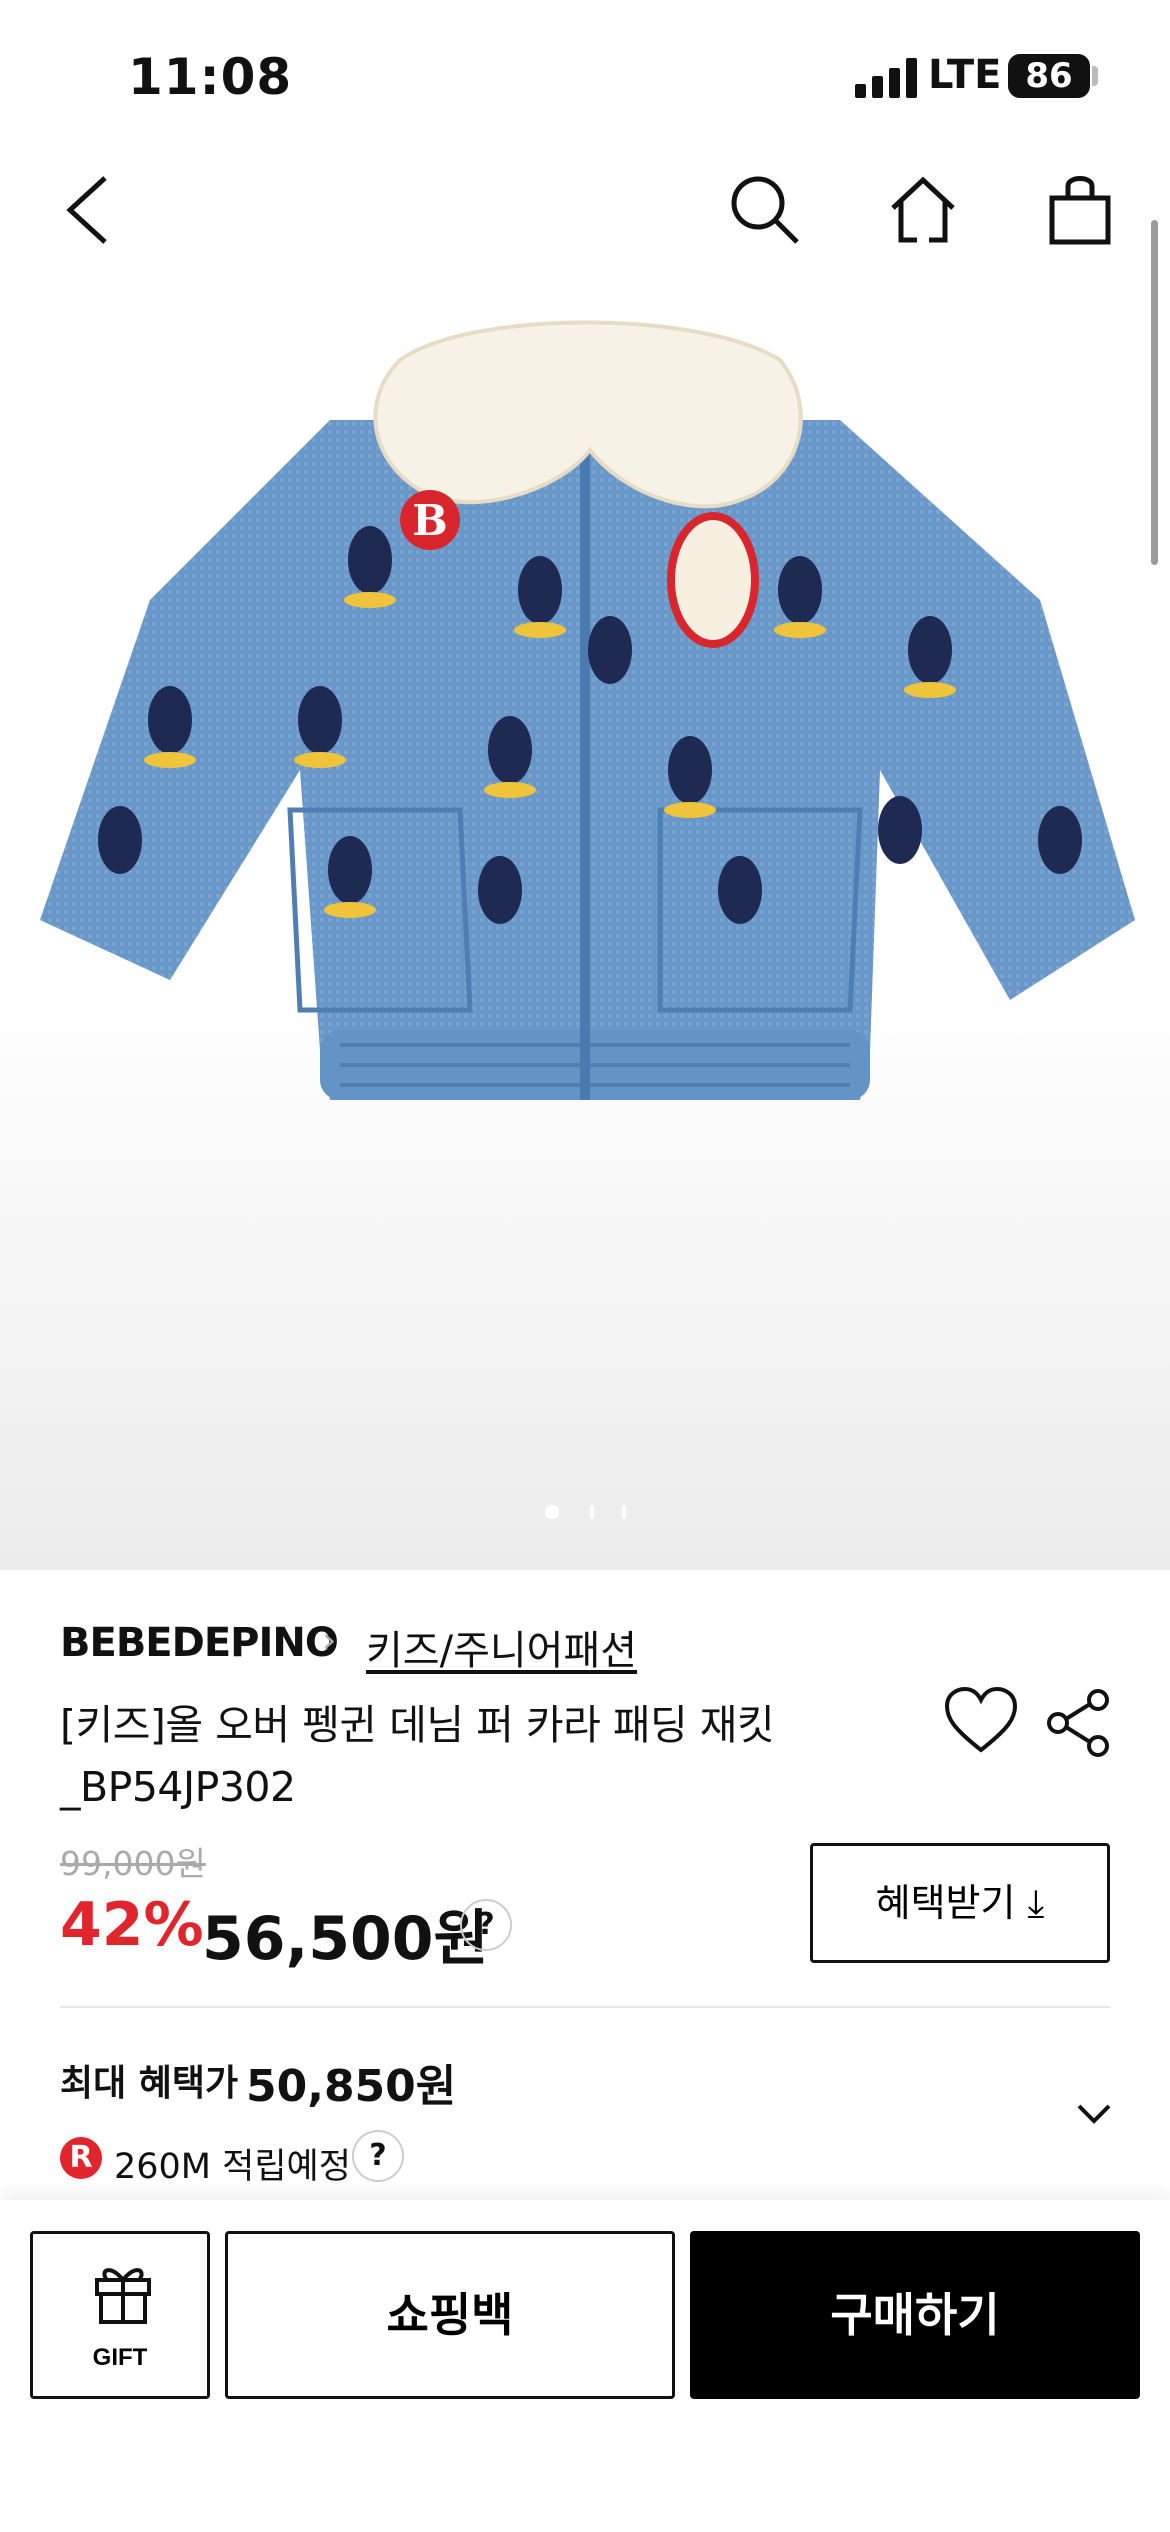 Image resolution: width=1170 pixels, height=2532 pixels. Describe the element at coordinates (378, 2156) in the screenshot. I see `reward-help-icon: ?` at that location.